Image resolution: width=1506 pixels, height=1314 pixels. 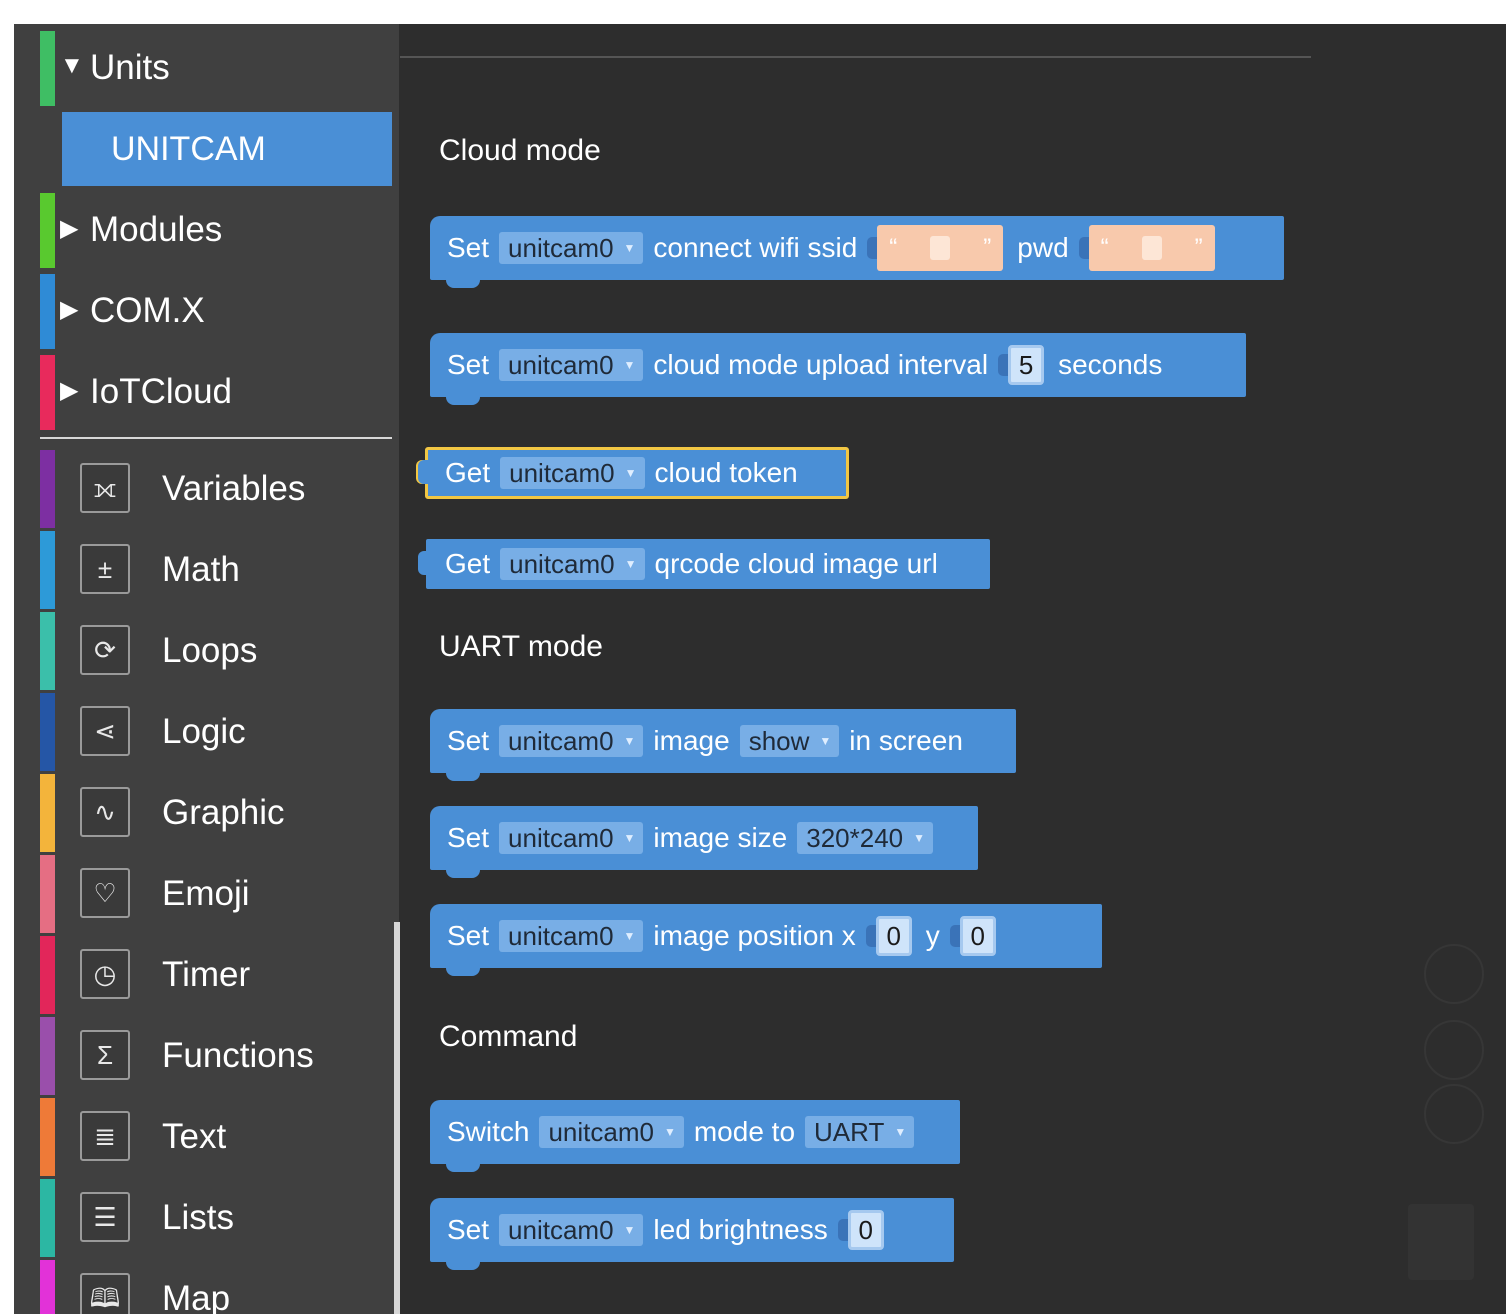 What do you see at coordinates (216, 391) in the screenshot?
I see `category-iotcloud: ▶ IoTCloud` at bounding box center [216, 391].